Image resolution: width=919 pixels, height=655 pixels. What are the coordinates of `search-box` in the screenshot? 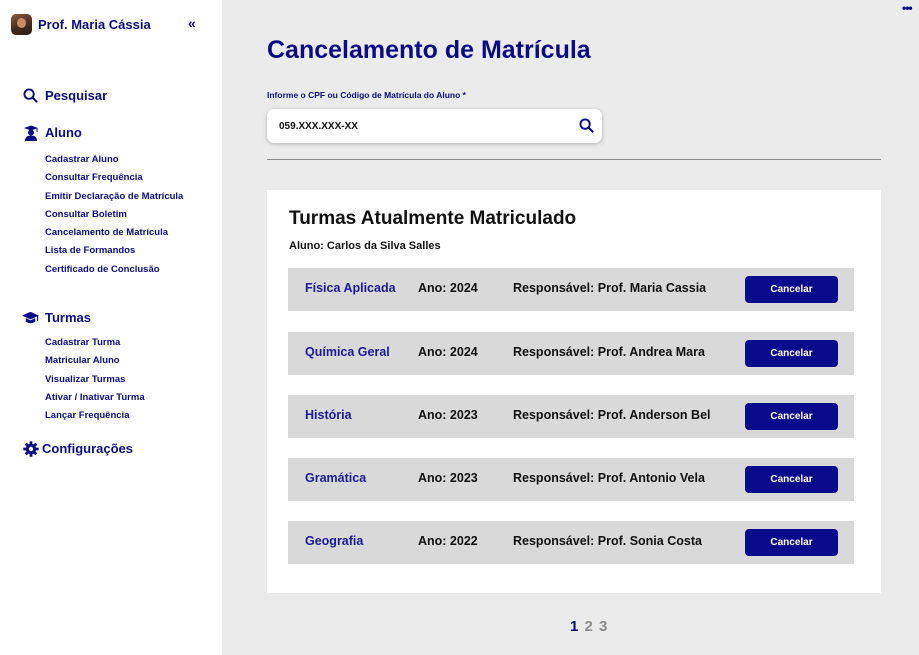 It's located at (434, 126).